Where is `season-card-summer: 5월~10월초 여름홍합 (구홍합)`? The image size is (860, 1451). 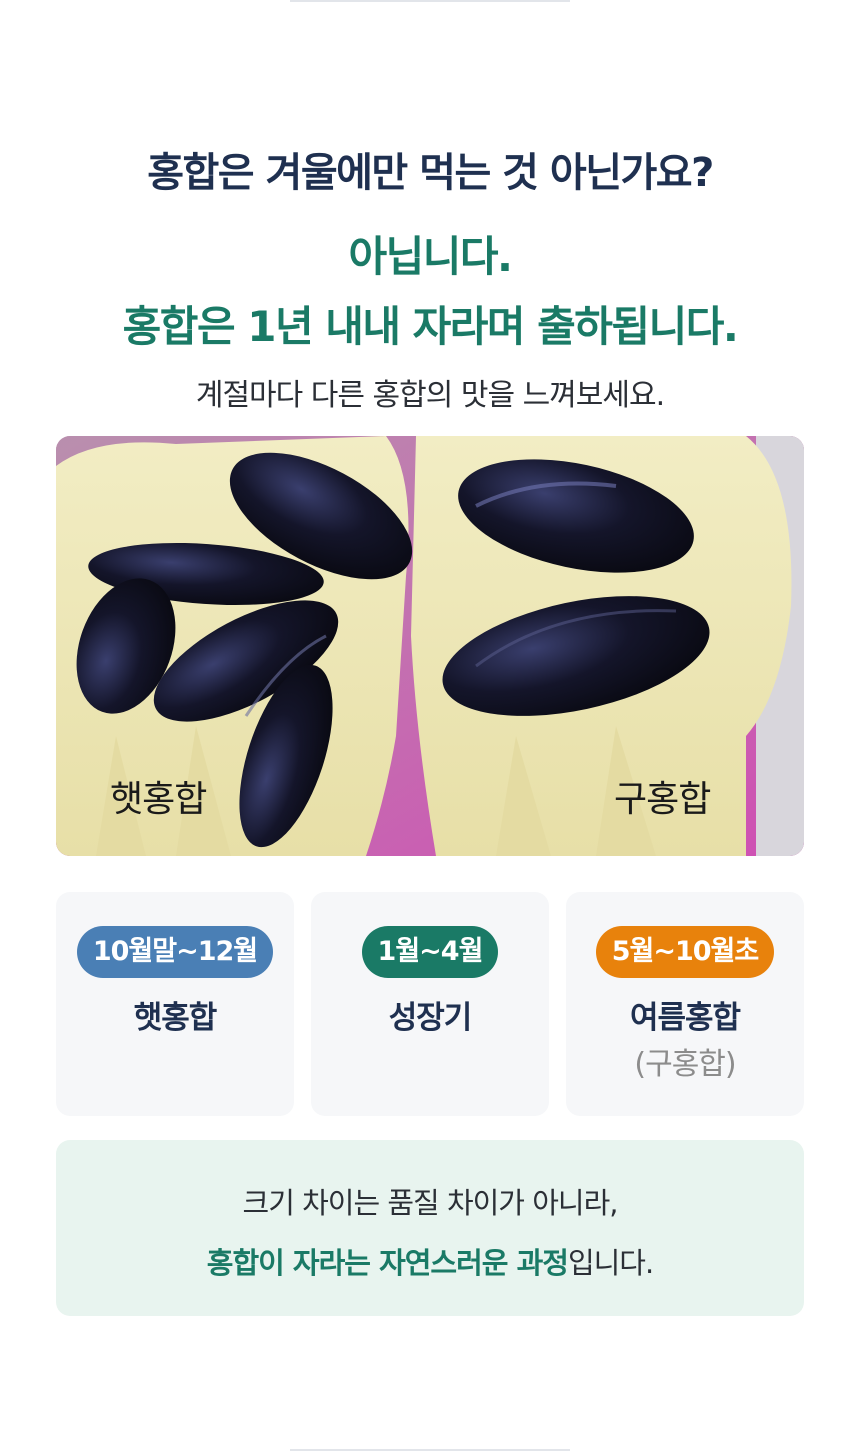
season-card-summer: 5월~10월초 여름홍합 (구홍합) is located at coordinates (685, 1004).